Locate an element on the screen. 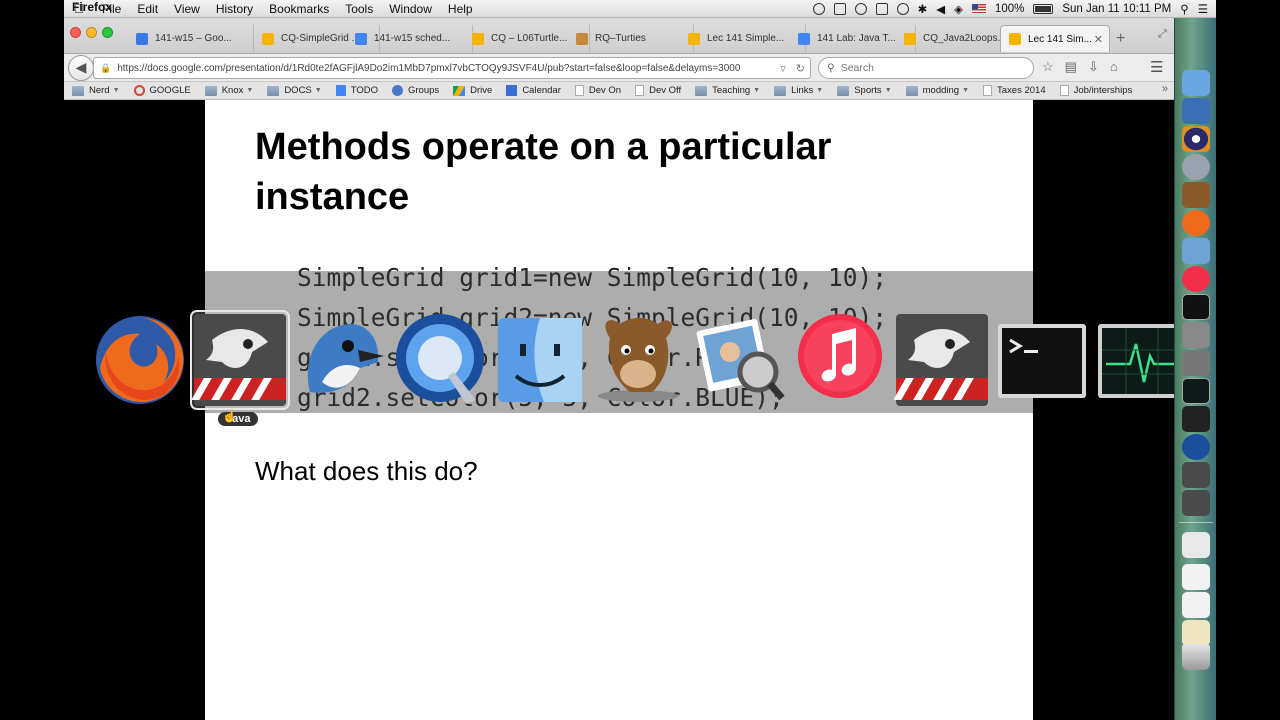  spotlight-icon: ⚲ is located at coordinates (1184, 9).